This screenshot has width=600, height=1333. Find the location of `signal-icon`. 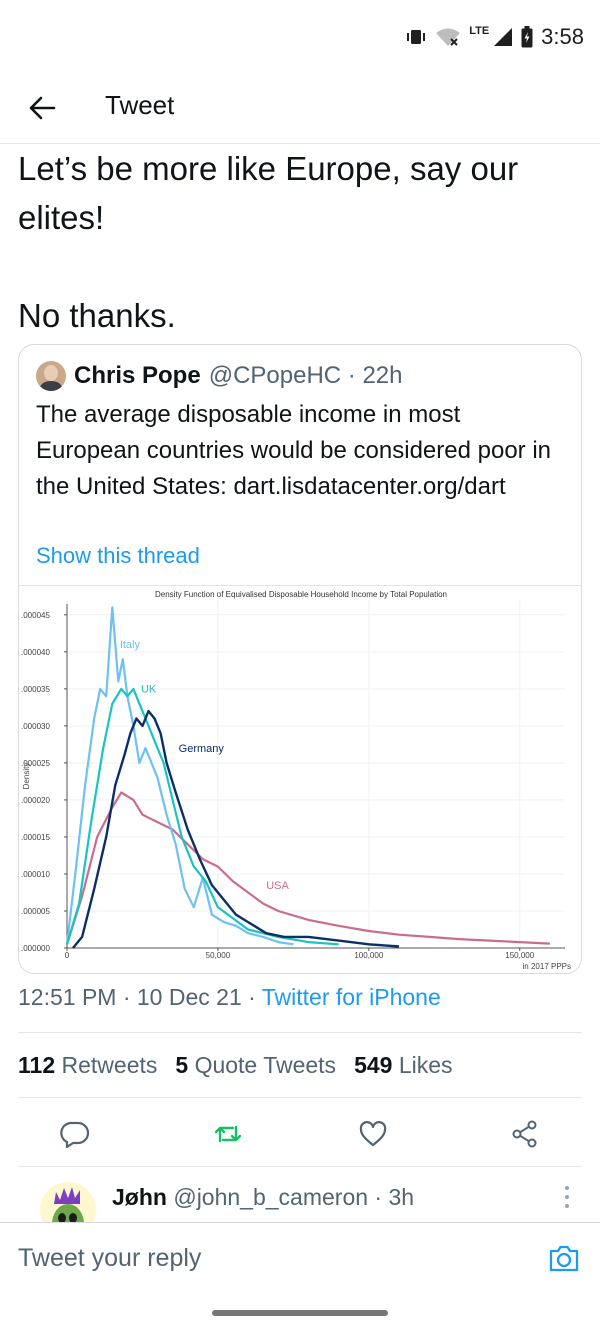

signal-icon is located at coordinates (503, 37).